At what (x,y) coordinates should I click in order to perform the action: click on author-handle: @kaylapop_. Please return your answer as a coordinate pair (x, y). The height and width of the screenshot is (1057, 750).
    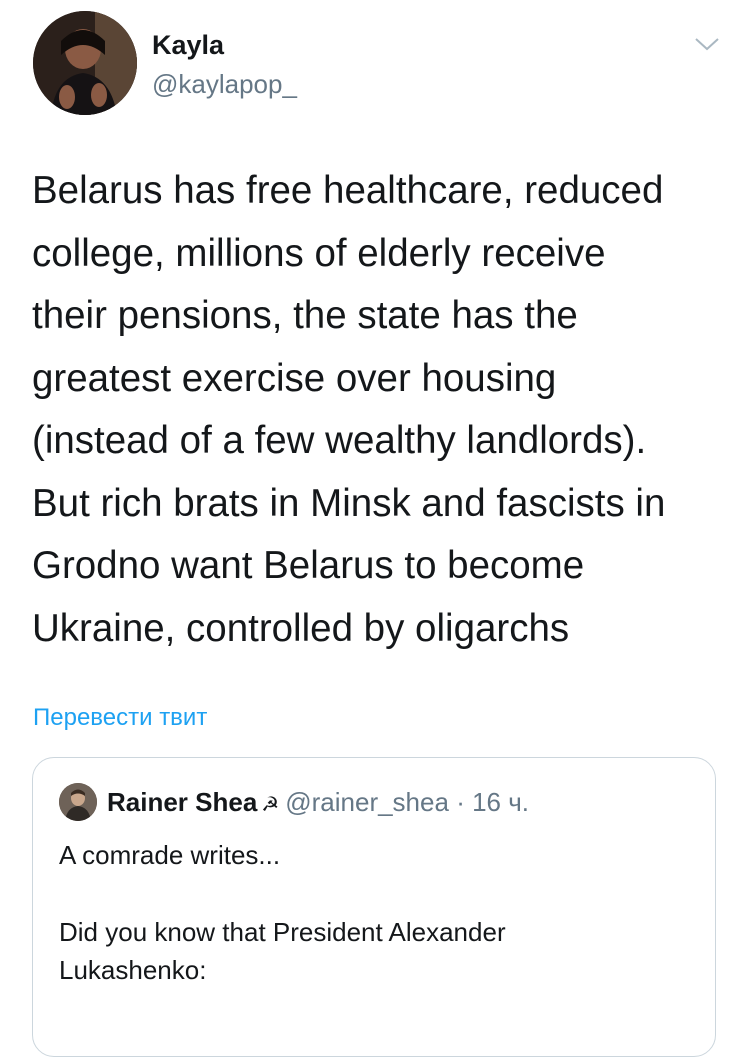
    Looking at the image, I should click on (224, 84).